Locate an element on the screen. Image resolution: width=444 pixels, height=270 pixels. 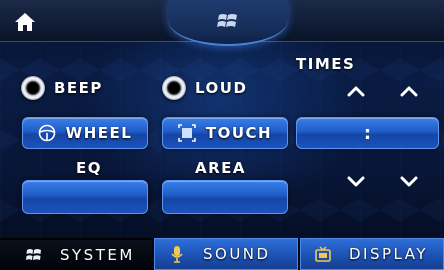
minute-up-arrow-icon is located at coordinates (409, 91).